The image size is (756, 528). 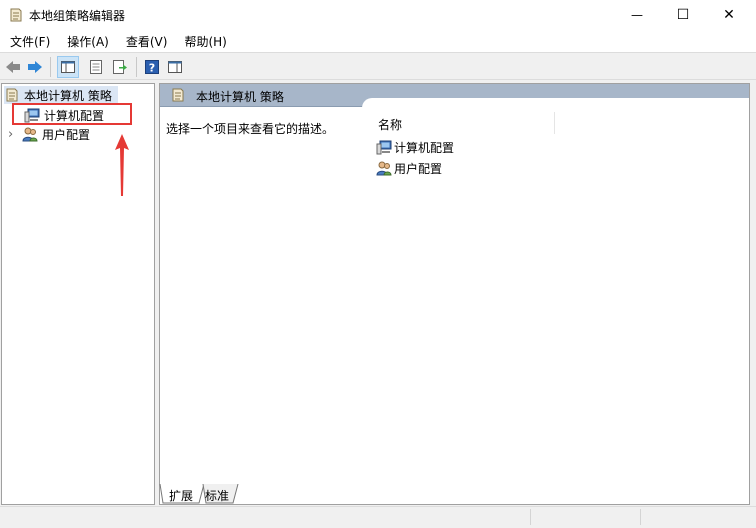 I want to click on maximize-button: ☐, so click(x=683, y=15).